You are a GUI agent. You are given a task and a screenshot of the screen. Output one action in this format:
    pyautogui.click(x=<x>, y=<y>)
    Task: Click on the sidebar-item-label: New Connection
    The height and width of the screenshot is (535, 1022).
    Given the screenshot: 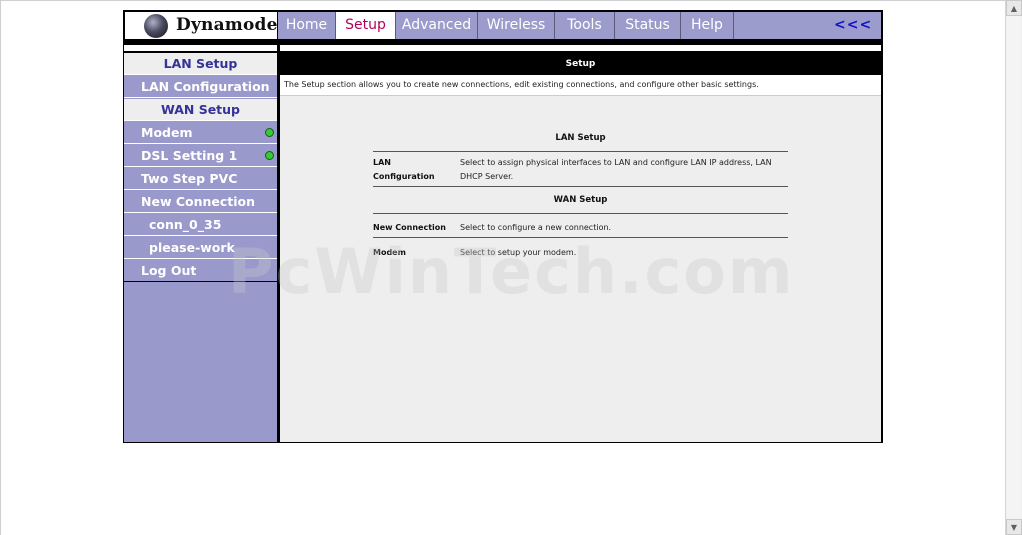 What is the action you would take?
    pyautogui.click(x=198, y=201)
    